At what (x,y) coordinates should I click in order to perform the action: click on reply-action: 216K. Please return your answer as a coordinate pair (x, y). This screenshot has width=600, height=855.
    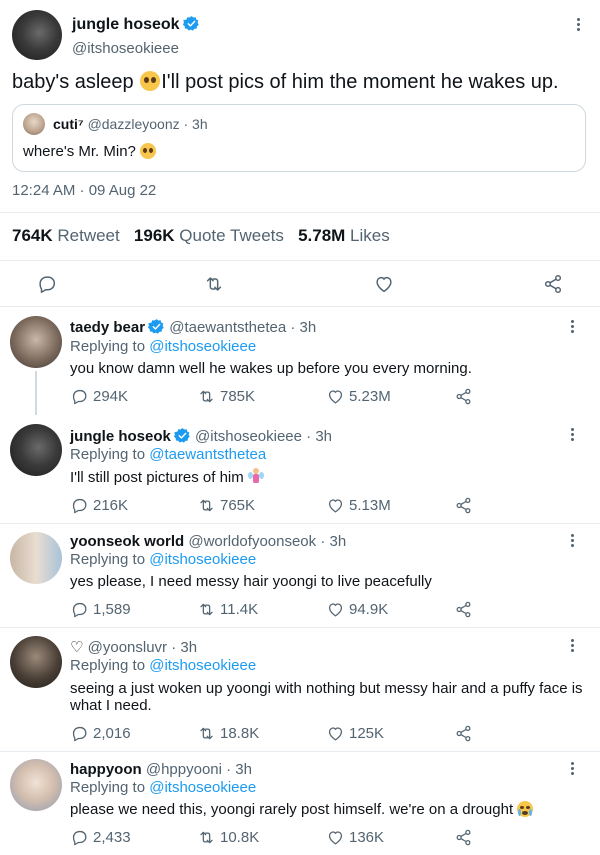
    Looking at the image, I should click on (99, 505).